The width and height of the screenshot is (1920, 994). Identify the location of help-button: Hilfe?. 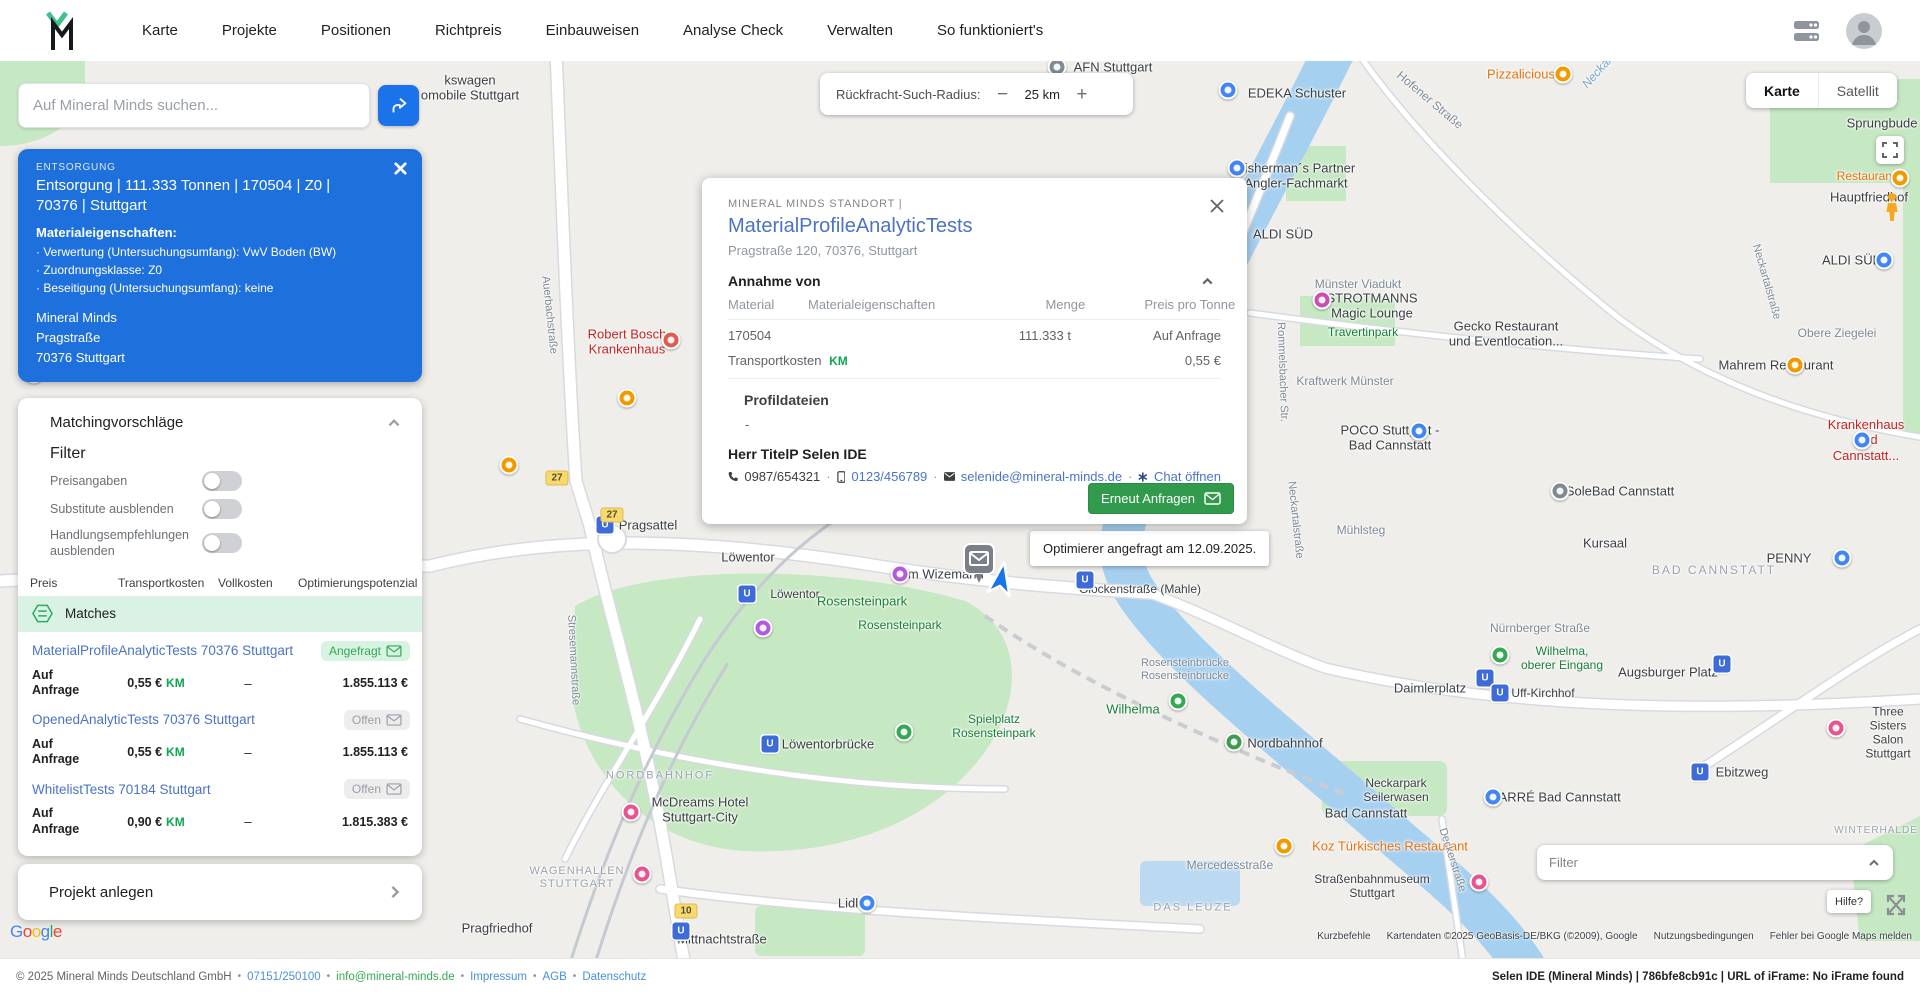
(1849, 901).